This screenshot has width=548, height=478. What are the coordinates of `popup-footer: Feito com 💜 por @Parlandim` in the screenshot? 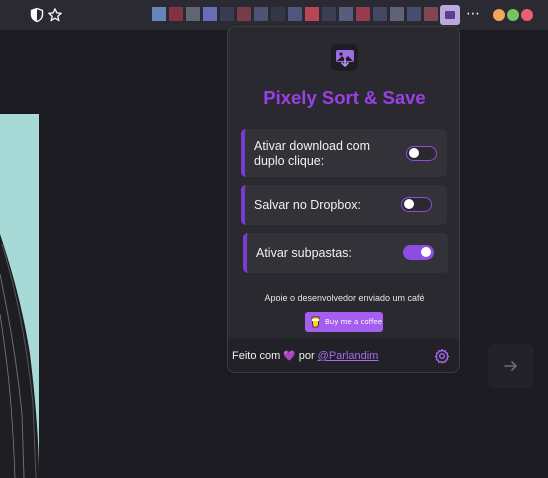 It's located at (343, 355).